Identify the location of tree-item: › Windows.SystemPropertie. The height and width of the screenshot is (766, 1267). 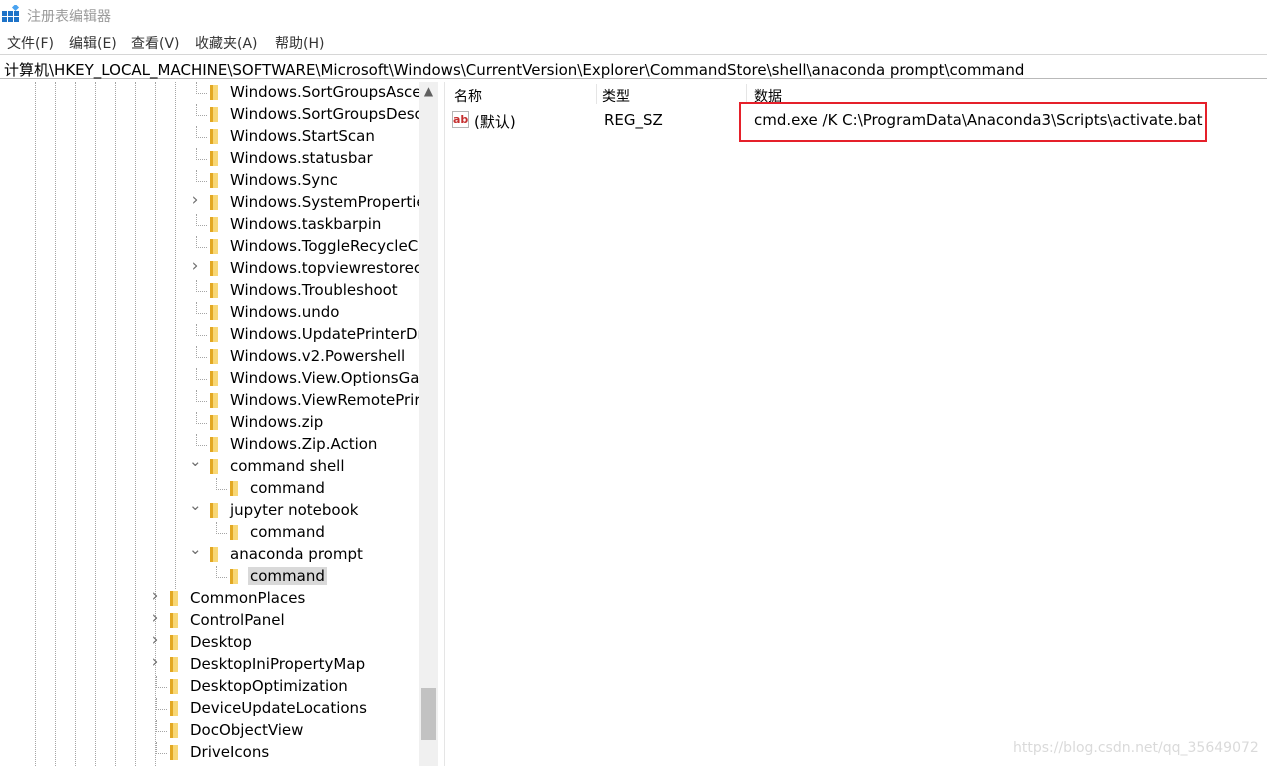
(209, 203).